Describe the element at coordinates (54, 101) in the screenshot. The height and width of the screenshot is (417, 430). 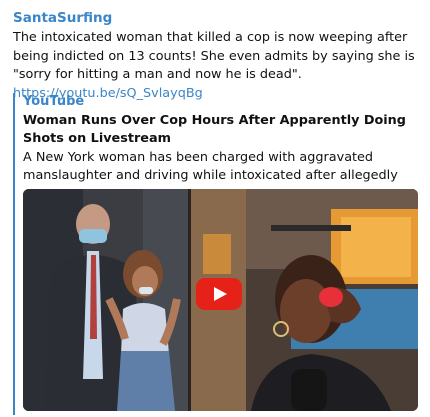
I see `preview-site-name: YouTube` at that location.